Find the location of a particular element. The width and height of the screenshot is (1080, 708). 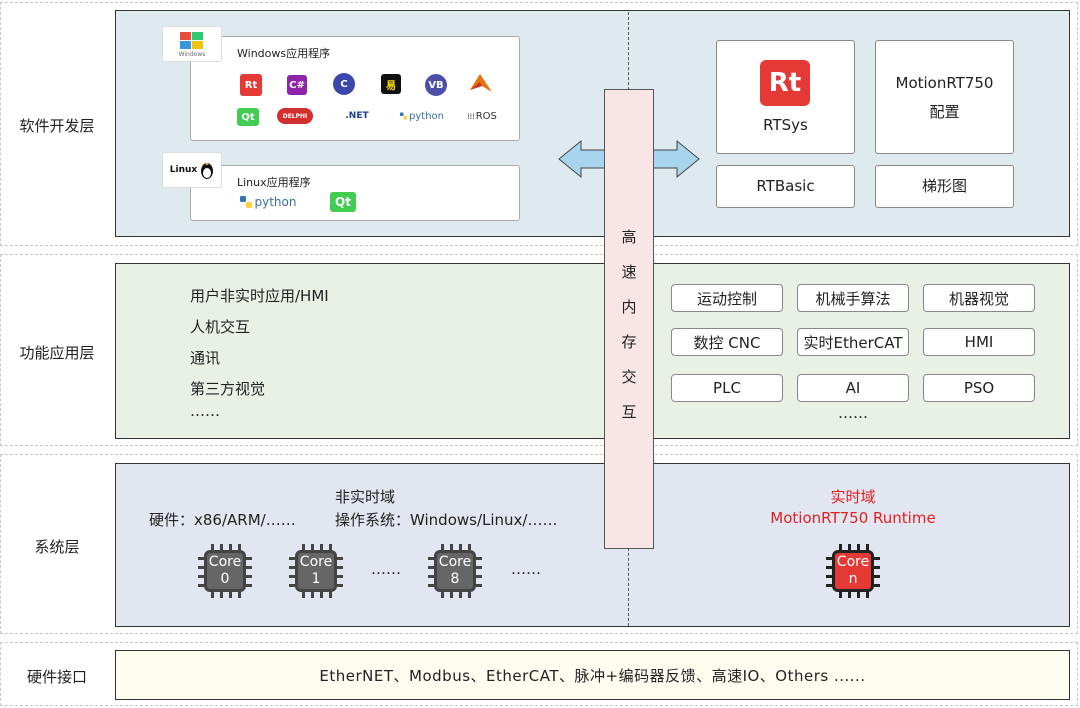

core-1-bottom: 1 is located at coordinates (316, 579).